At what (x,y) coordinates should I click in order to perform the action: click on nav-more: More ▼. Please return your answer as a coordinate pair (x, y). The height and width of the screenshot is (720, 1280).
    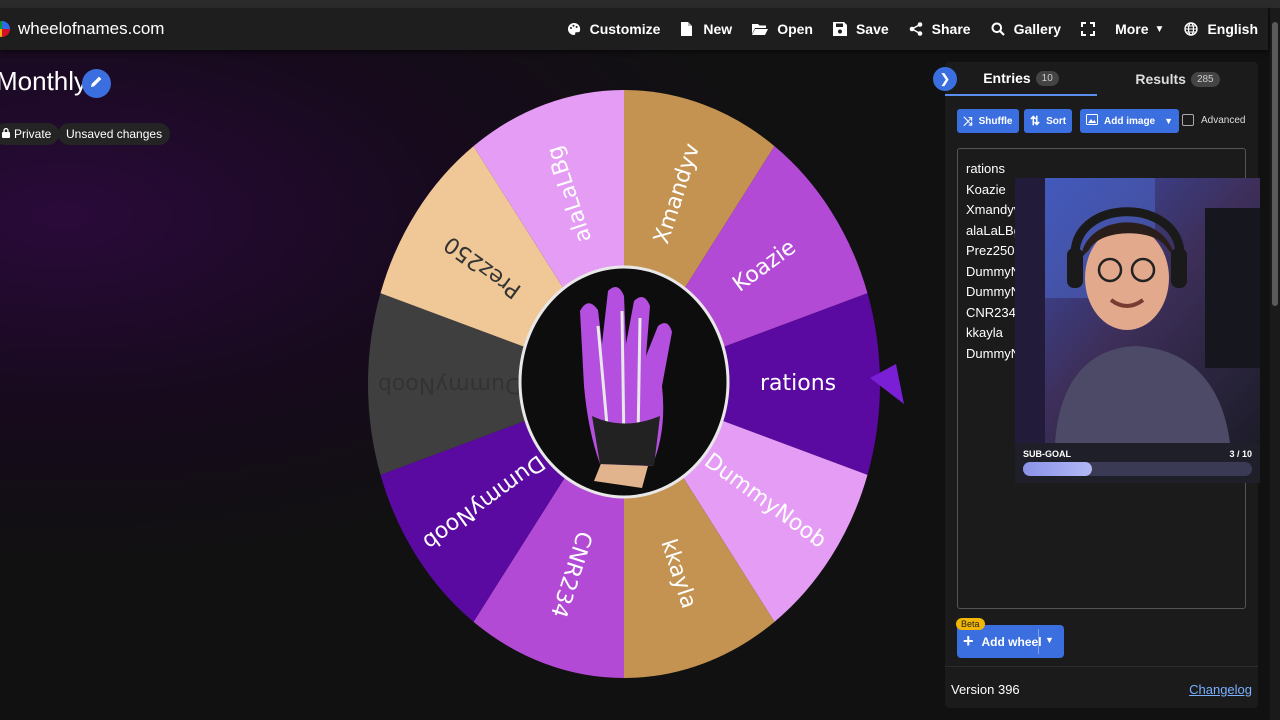
    Looking at the image, I should click on (1139, 29).